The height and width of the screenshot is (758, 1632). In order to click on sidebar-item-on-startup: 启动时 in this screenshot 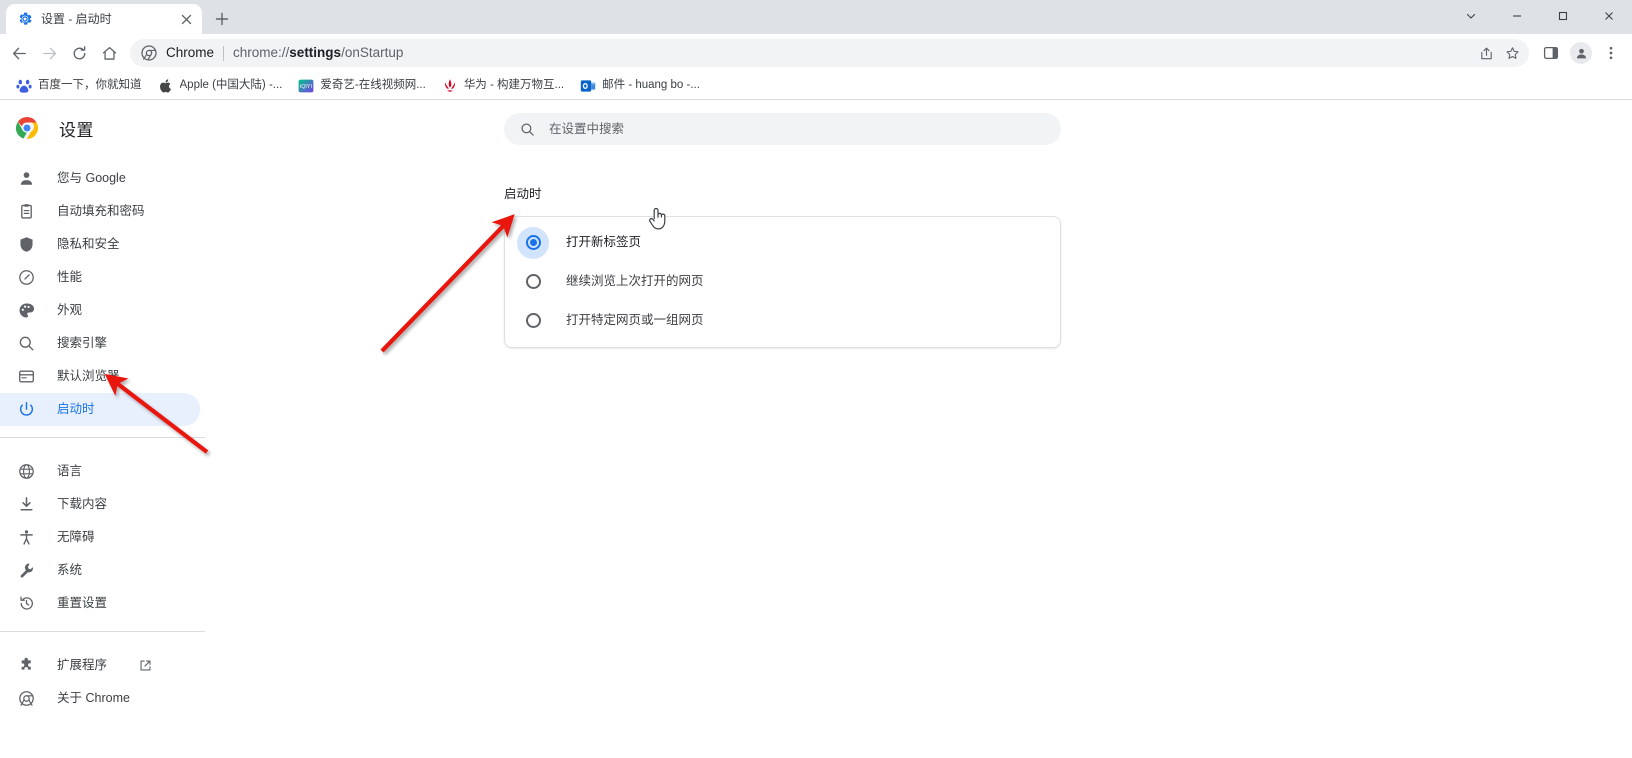, I will do `click(100, 409)`.